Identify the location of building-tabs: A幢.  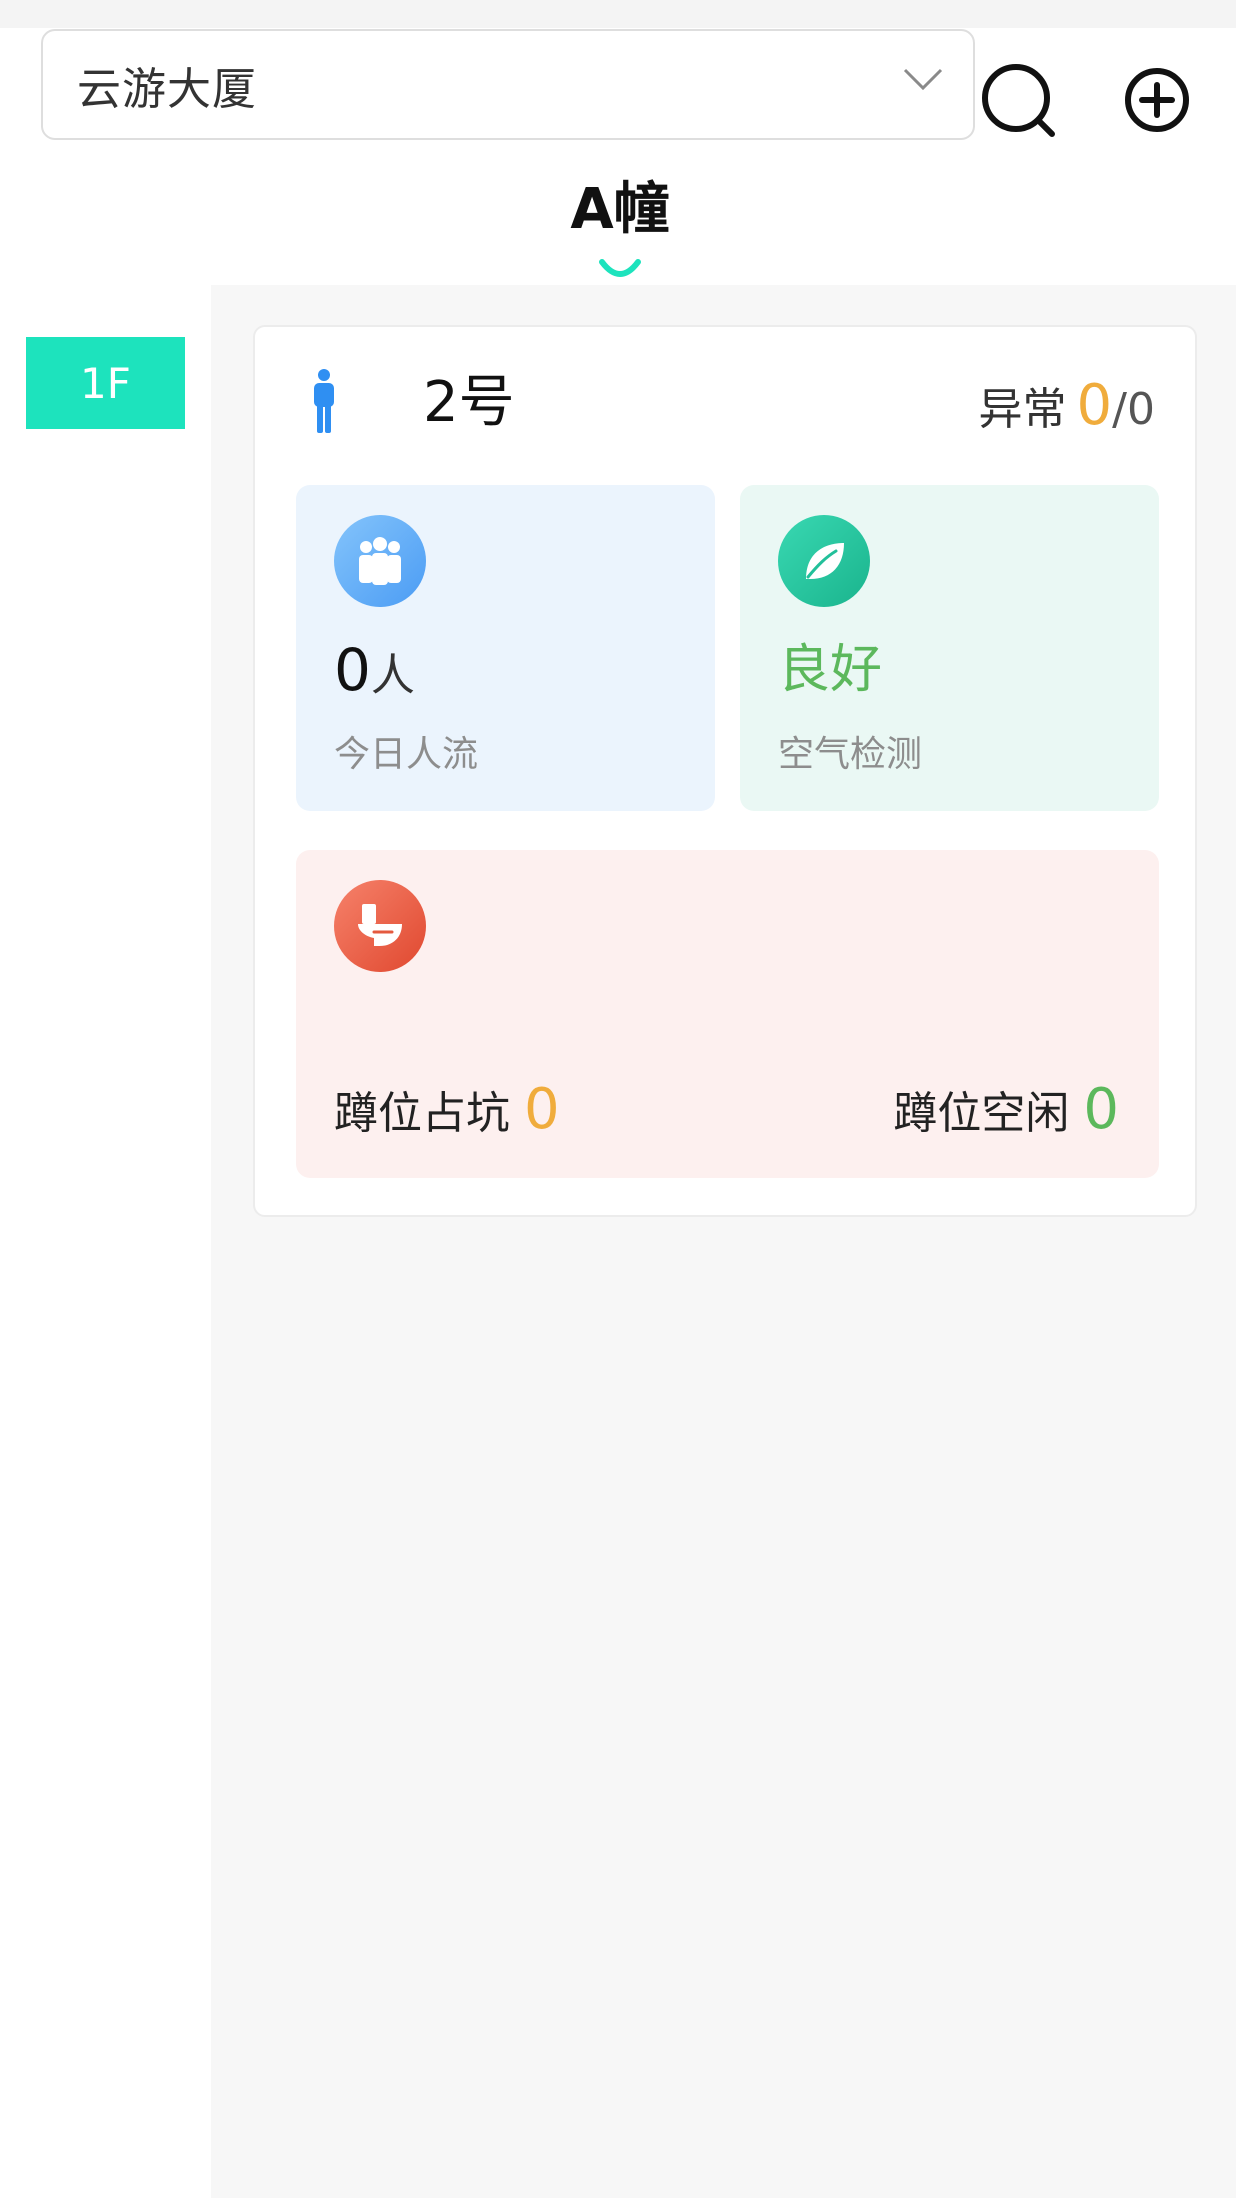
(618, 222).